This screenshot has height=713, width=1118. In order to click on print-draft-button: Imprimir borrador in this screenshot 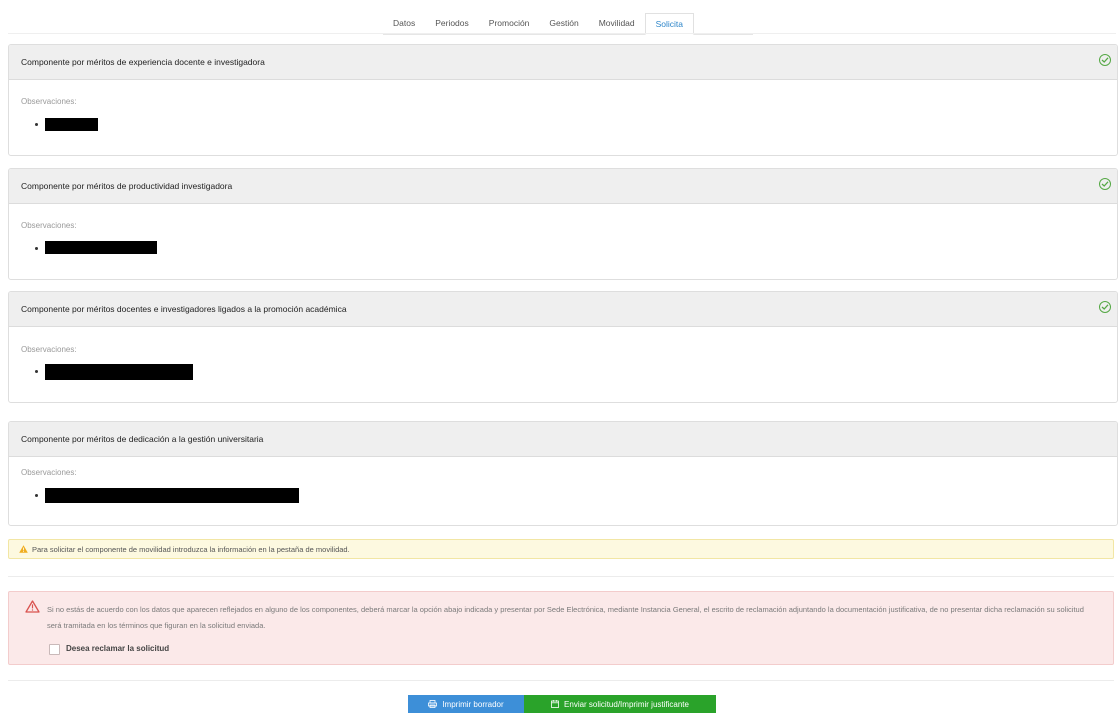, I will do `click(466, 704)`.